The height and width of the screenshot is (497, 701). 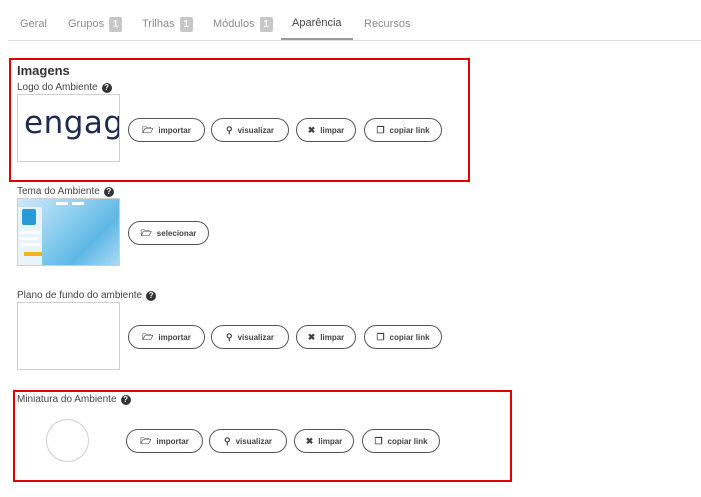 I want to click on tab-aparencia: Aparência, so click(x=317, y=24).